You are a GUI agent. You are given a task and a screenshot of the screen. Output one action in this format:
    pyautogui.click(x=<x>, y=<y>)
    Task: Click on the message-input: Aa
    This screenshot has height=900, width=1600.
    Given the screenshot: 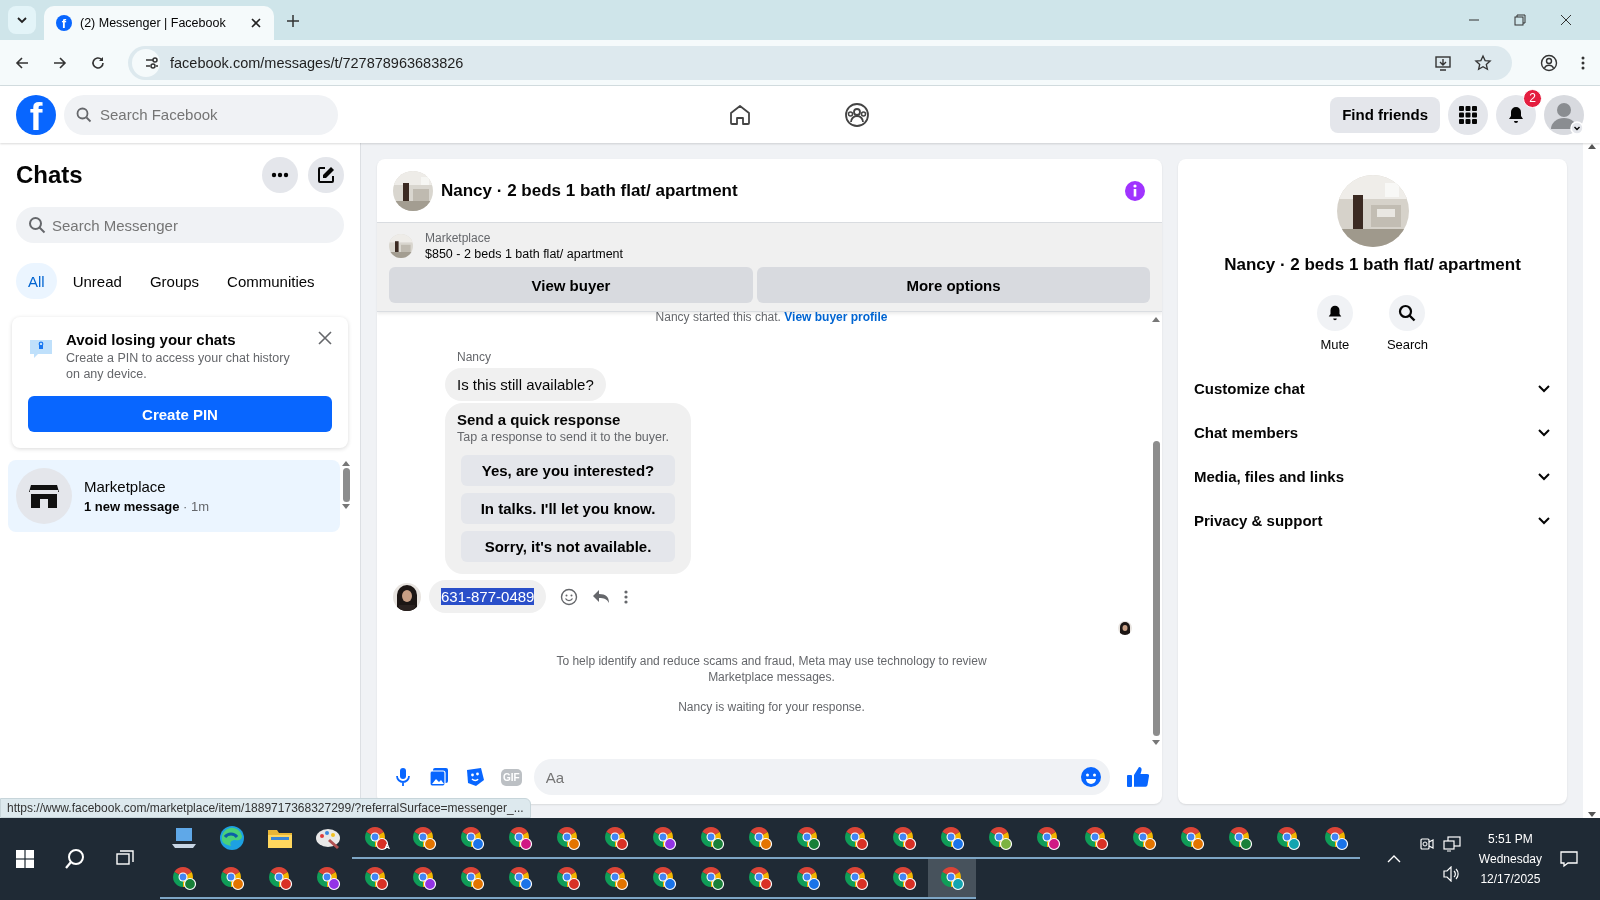 What is the action you would take?
    pyautogui.click(x=821, y=777)
    